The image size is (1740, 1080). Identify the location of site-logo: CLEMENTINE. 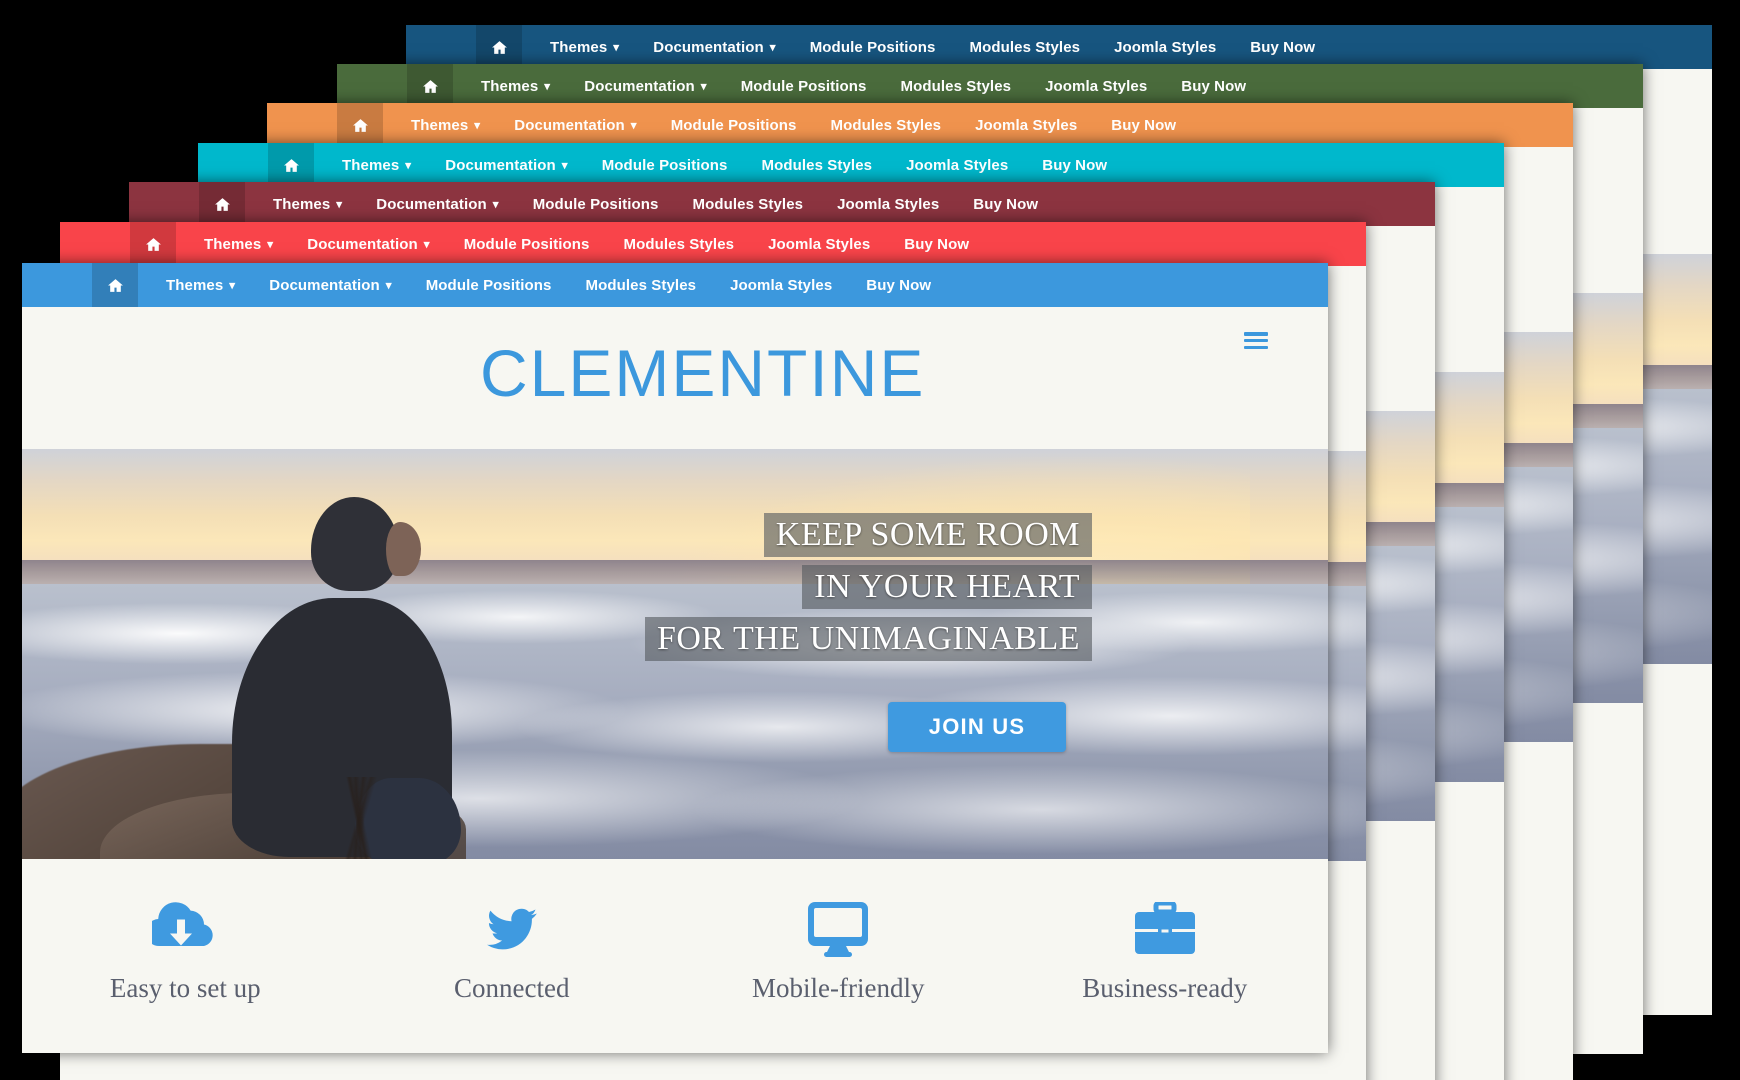
(702, 373).